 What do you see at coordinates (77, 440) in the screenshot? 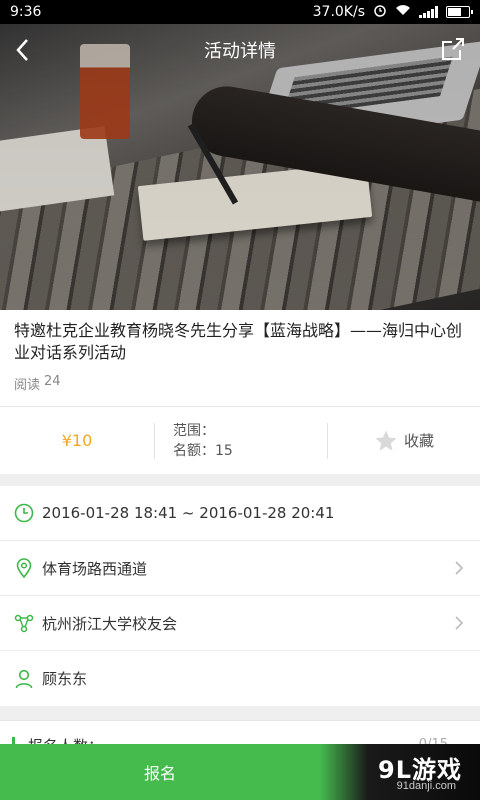
I see `price: ¥10` at bounding box center [77, 440].